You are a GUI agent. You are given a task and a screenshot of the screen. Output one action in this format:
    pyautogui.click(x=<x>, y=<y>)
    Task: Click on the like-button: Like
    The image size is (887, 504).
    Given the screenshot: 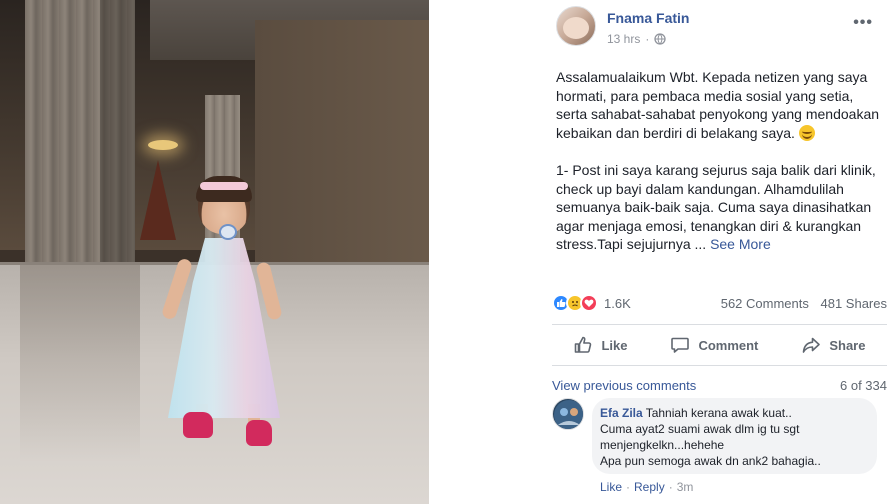 What is the action you would take?
    pyautogui.click(x=600, y=345)
    